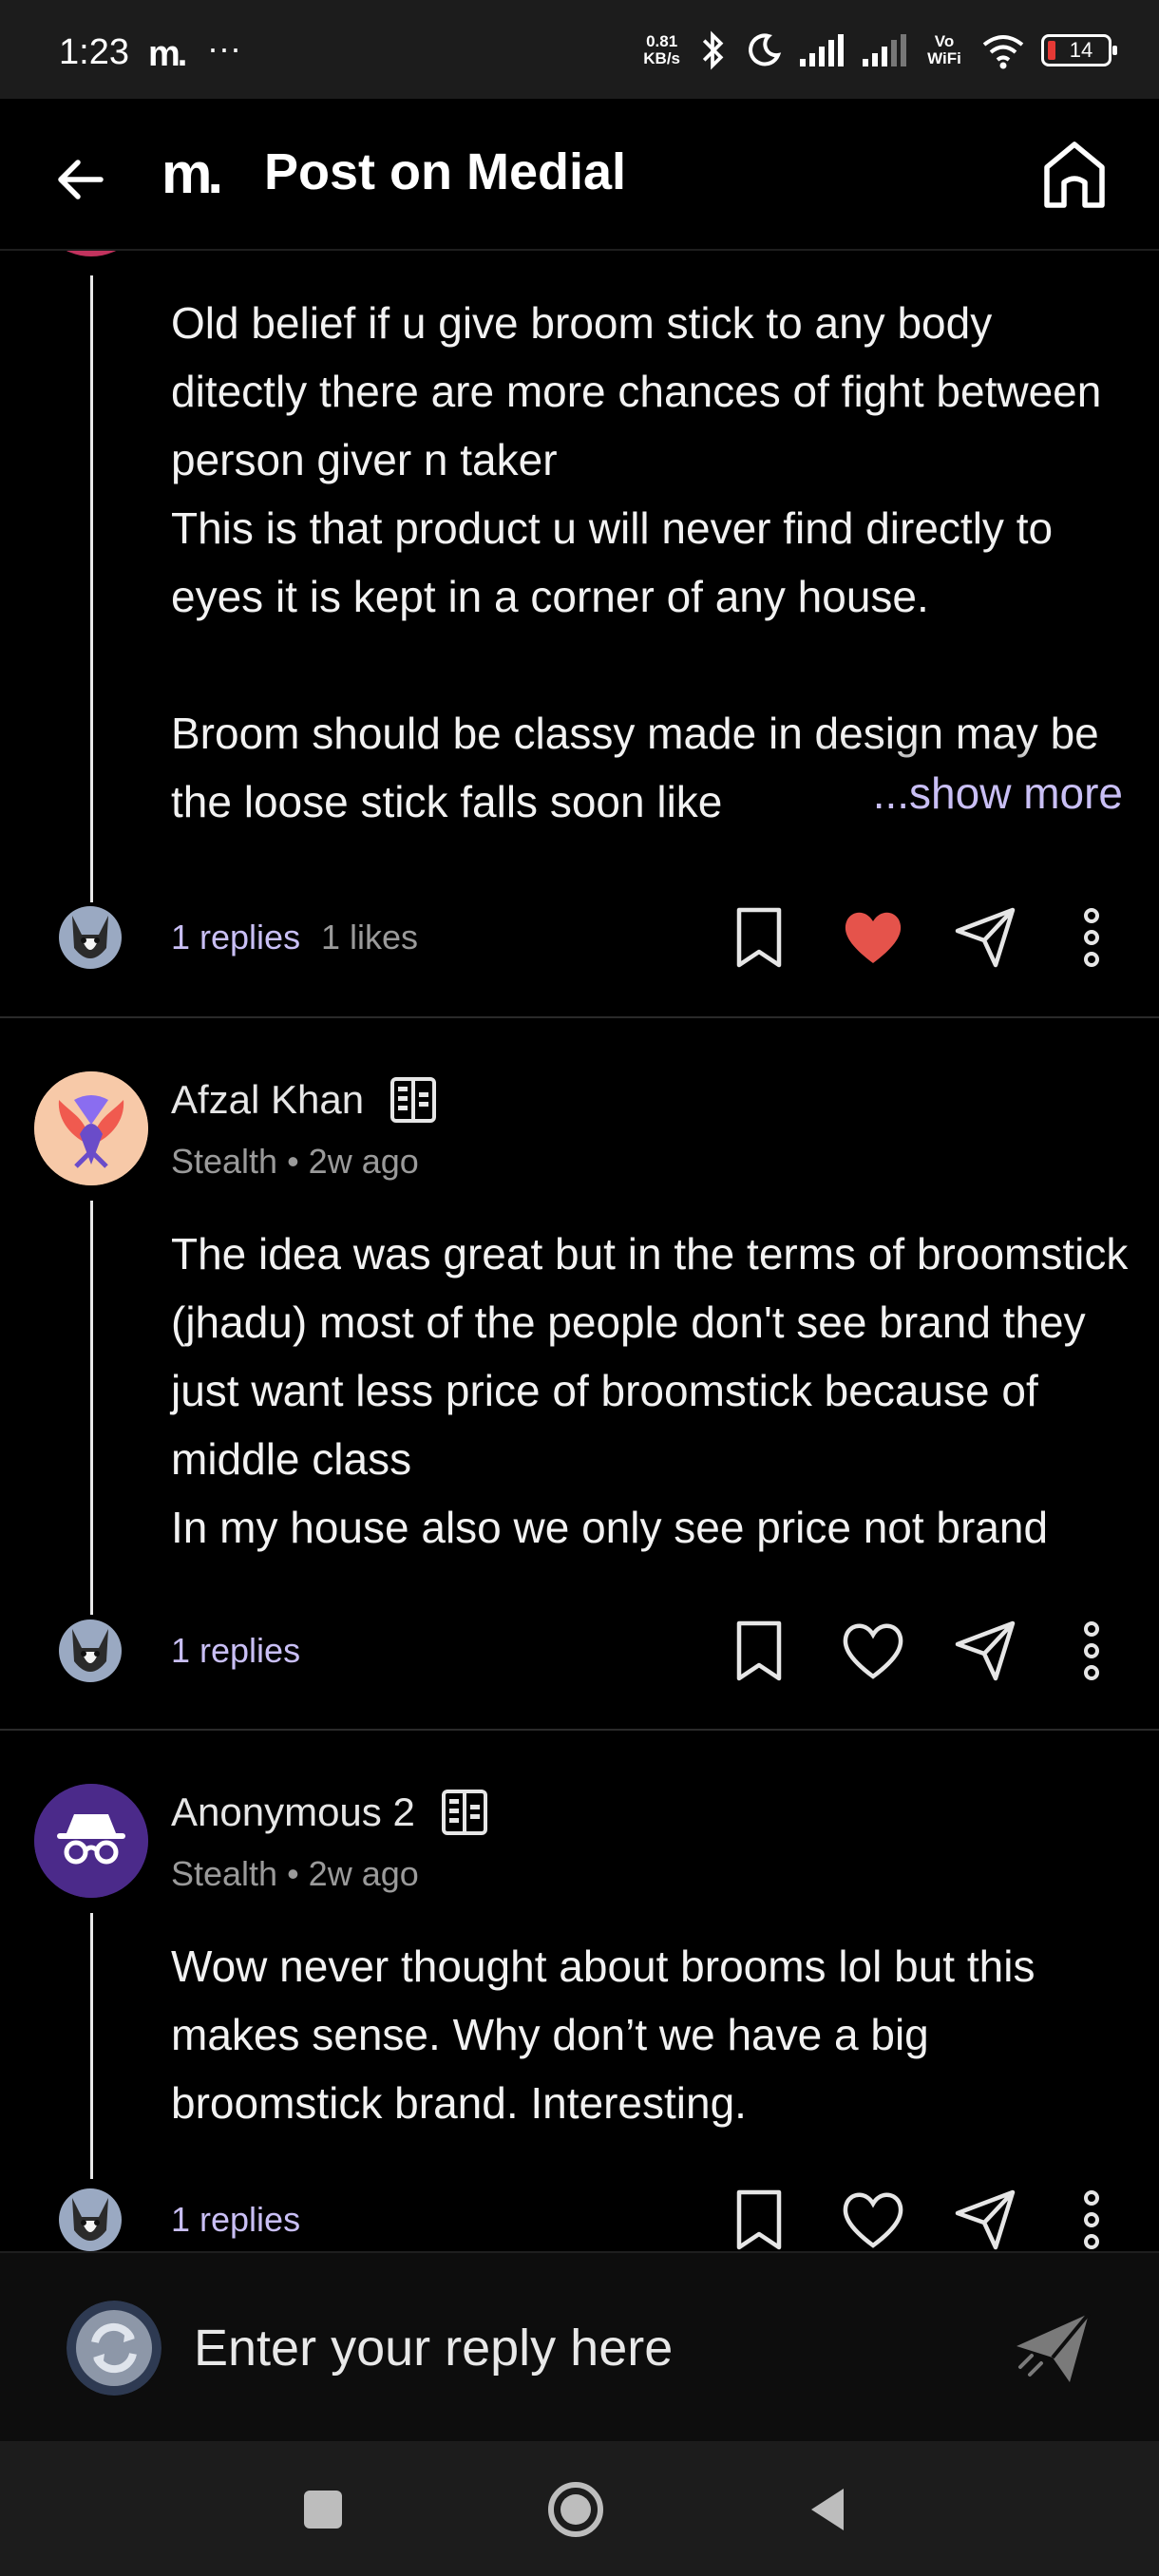  What do you see at coordinates (445, 171) in the screenshot?
I see `page-title: Post on Medial` at bounding box center [445, 171].